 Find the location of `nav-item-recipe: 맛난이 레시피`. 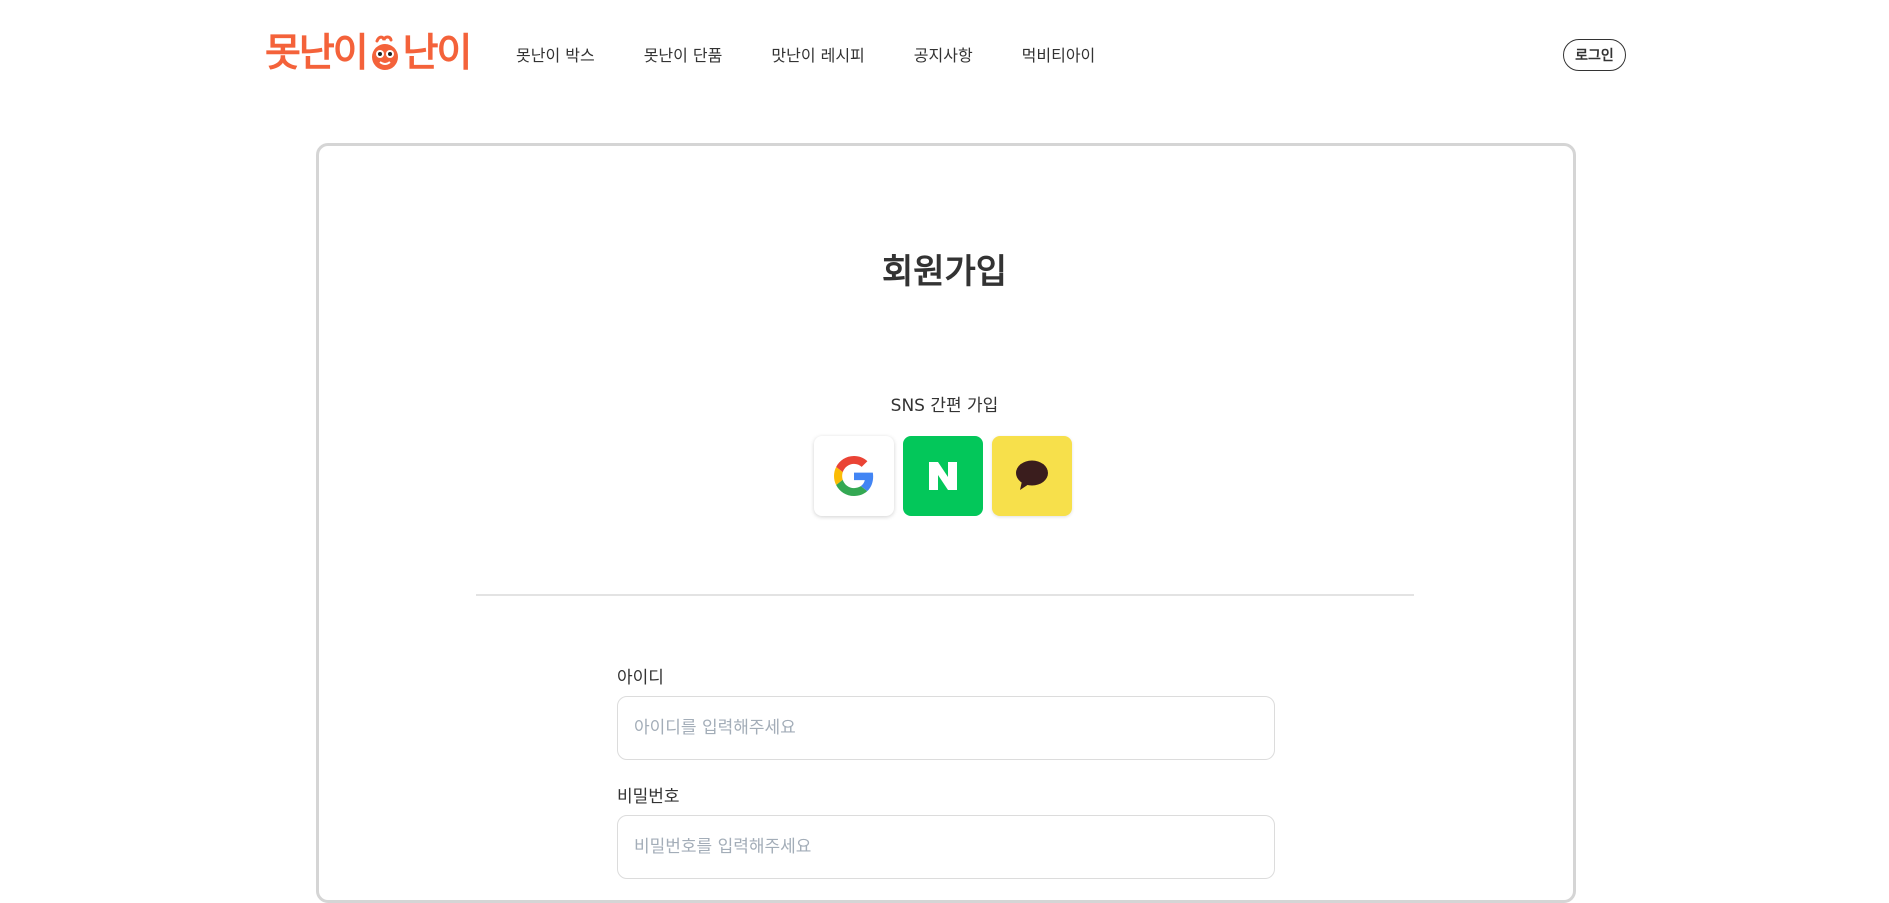

nav-item-recipe: 맛난이 레시피 is located at coordinates (817, 56).